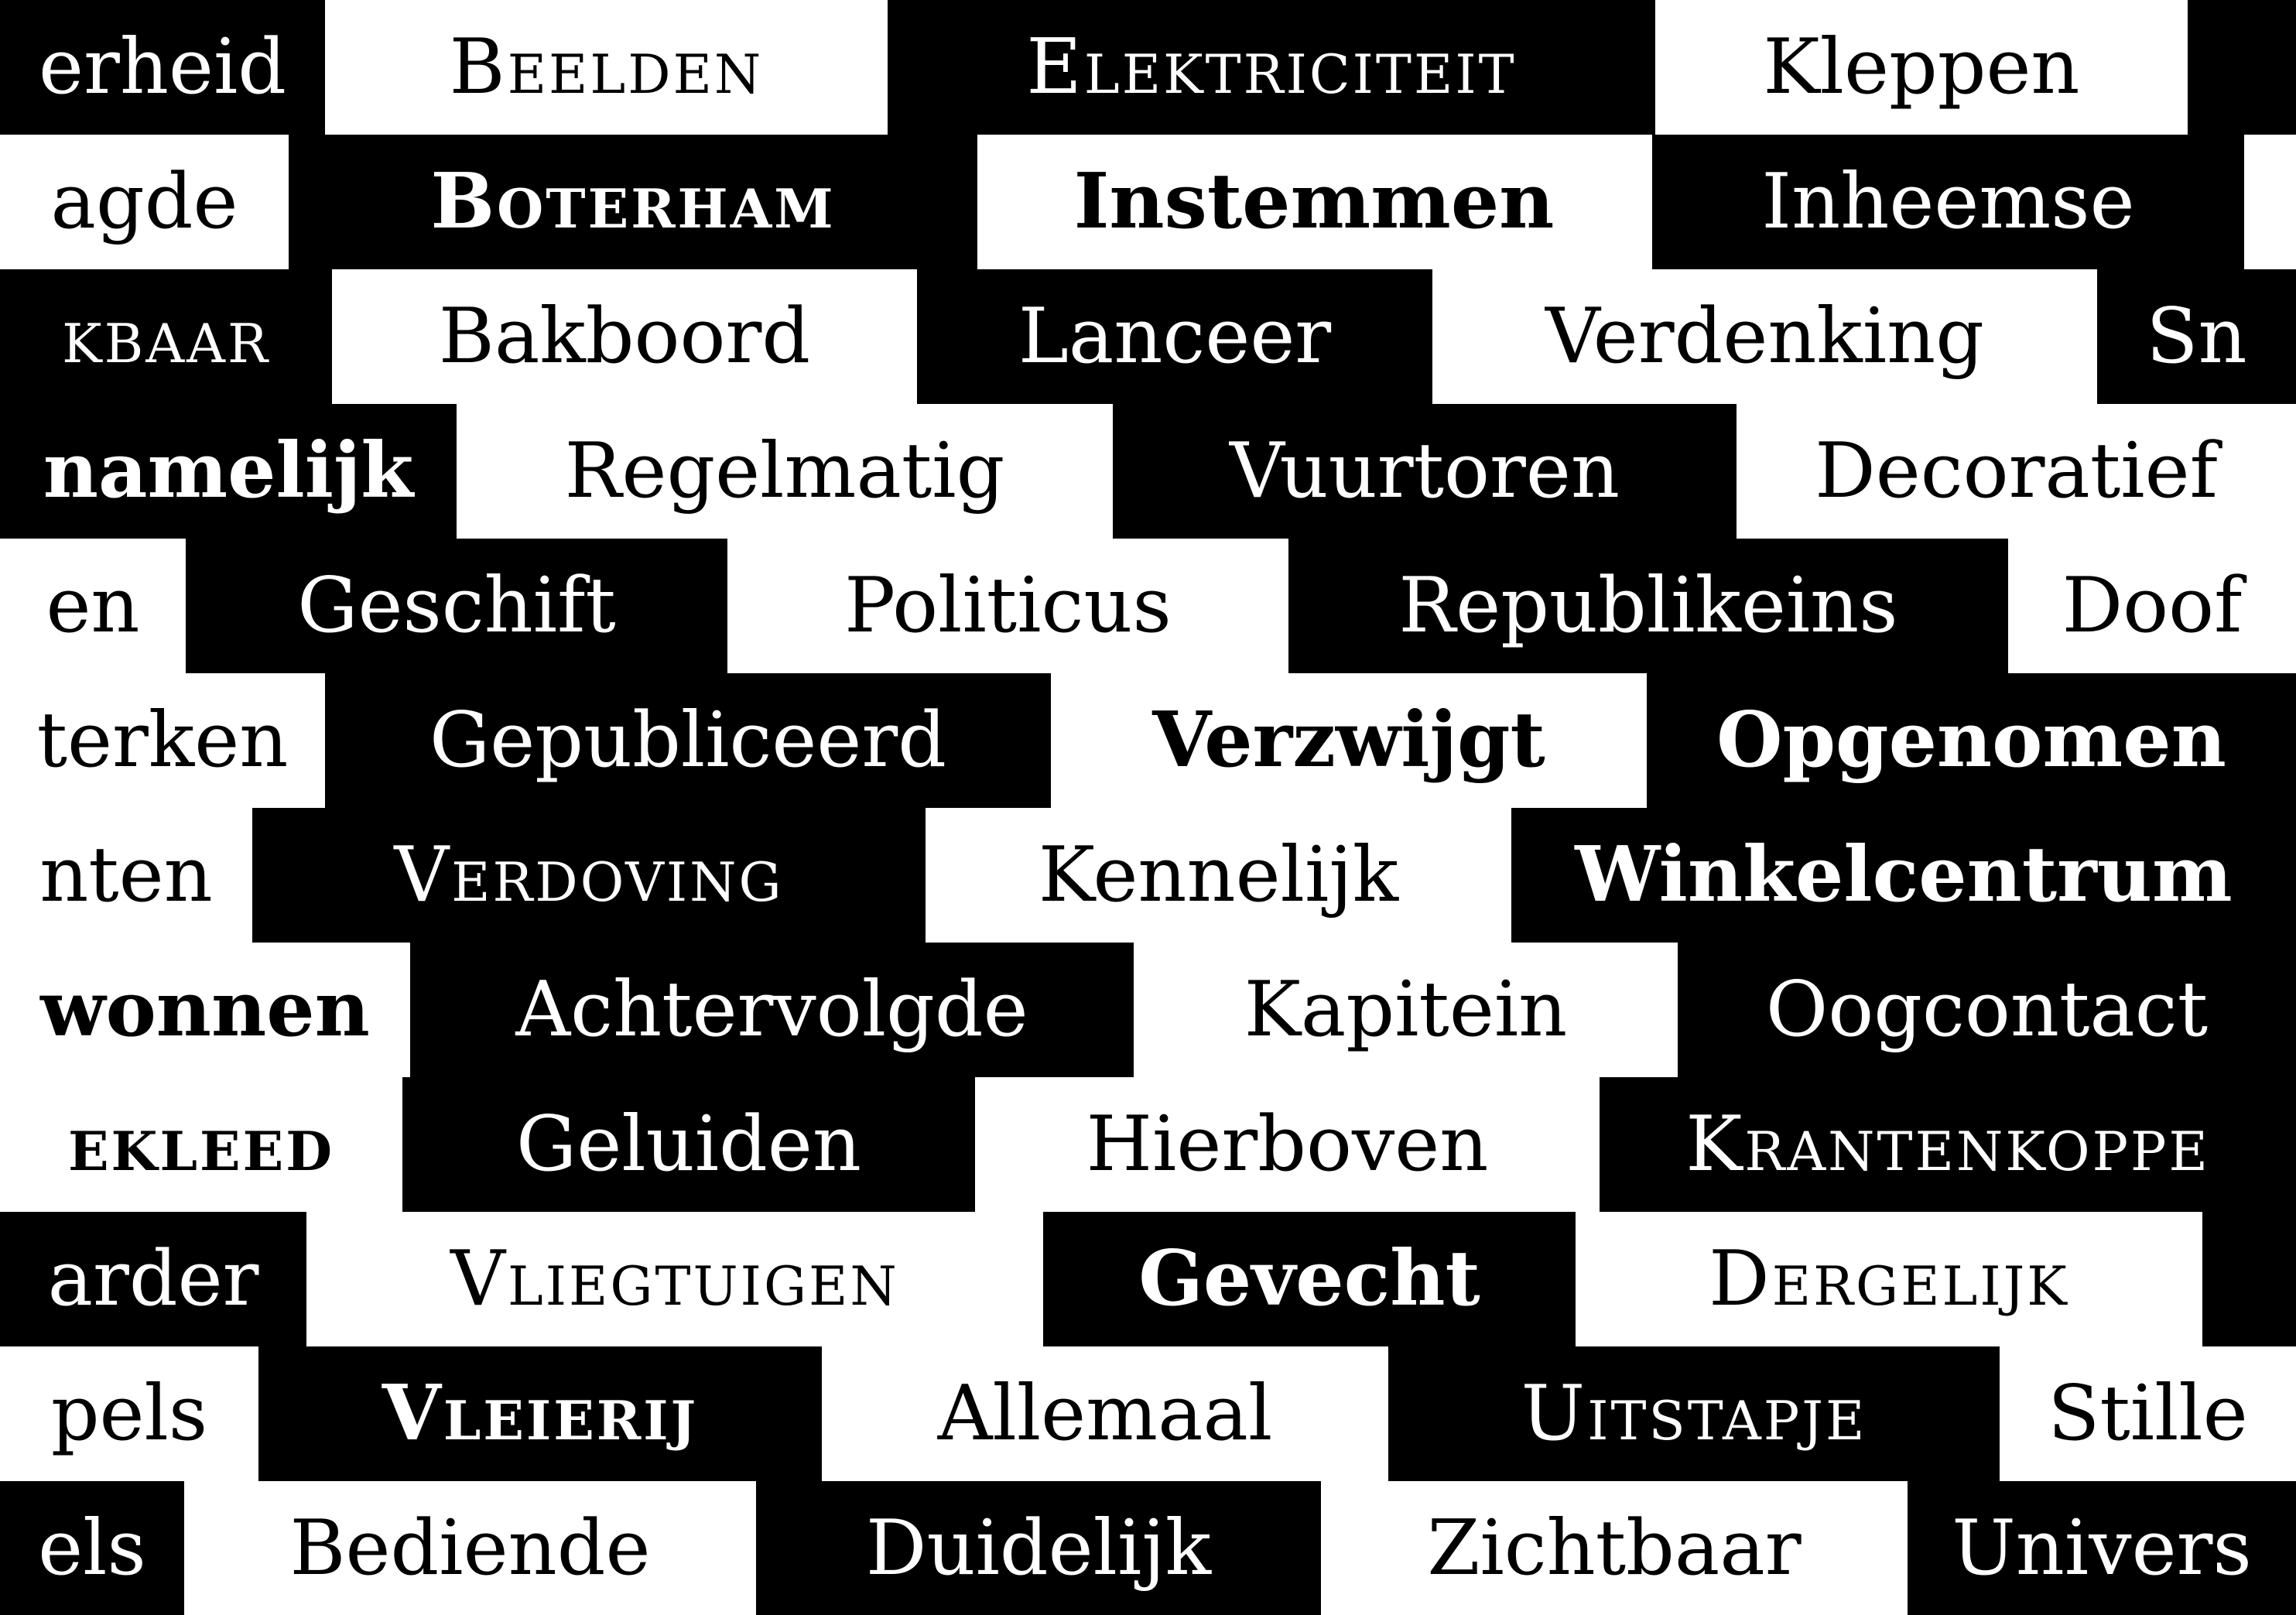 The image size is (2296, 1615). Describe the element at coordinates (93, 606) in the screenshot. I see `word-tile: en` at that location.